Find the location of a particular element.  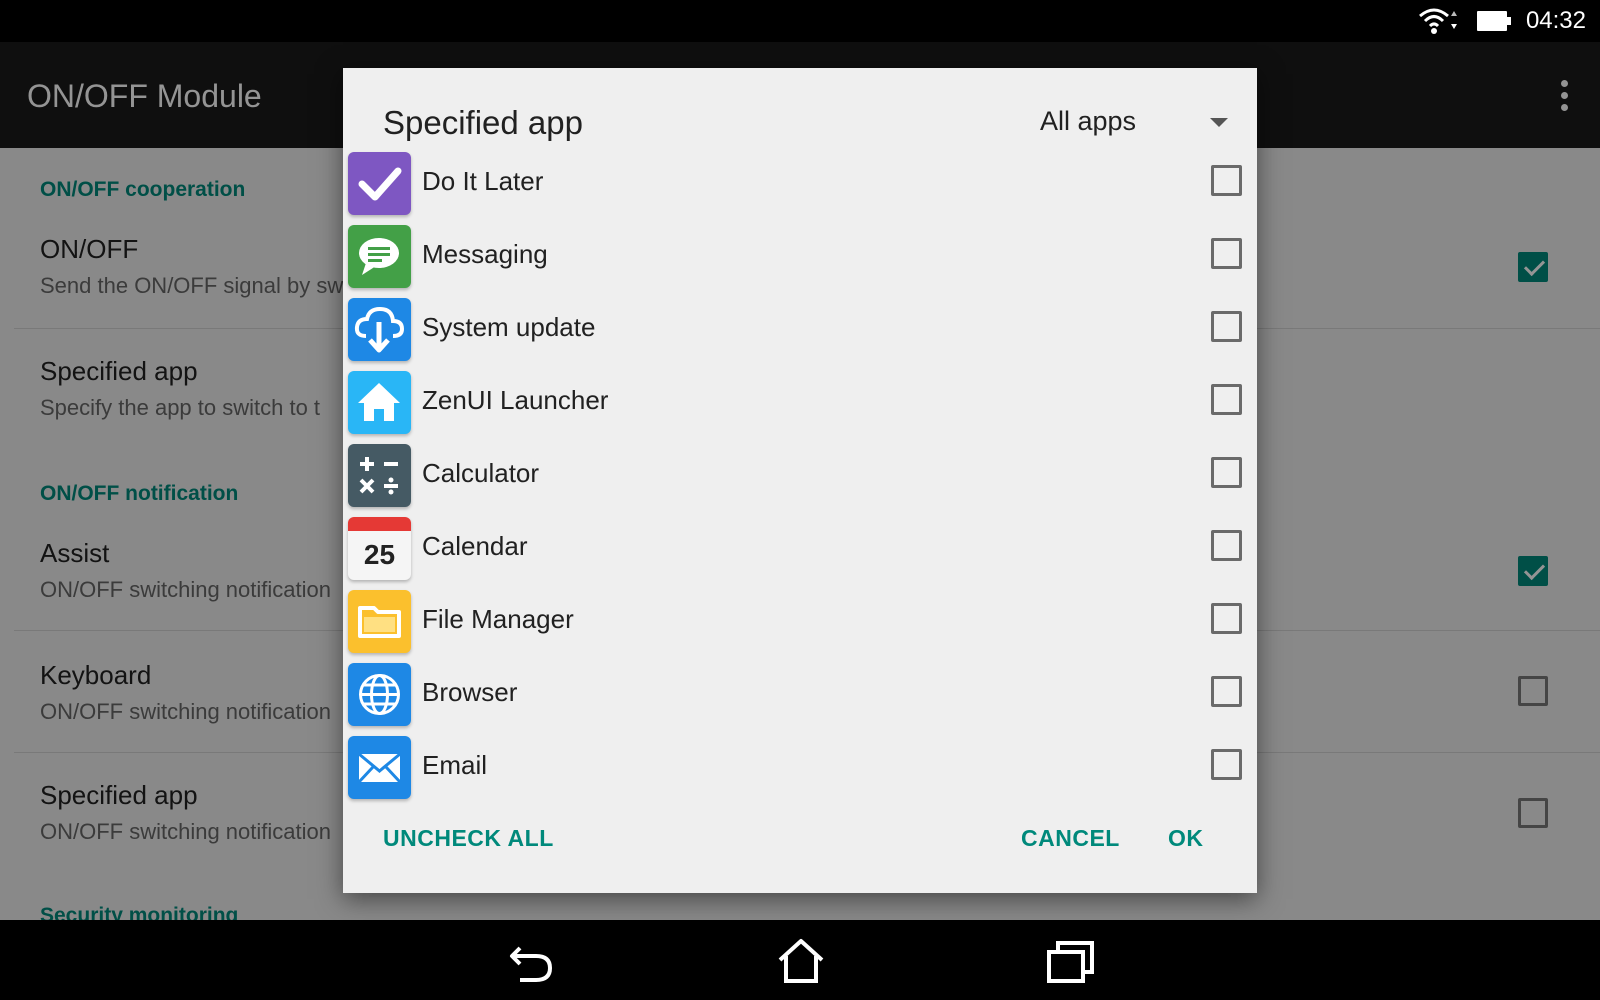

app-name: Calendar is located at coordinates (475, 546).